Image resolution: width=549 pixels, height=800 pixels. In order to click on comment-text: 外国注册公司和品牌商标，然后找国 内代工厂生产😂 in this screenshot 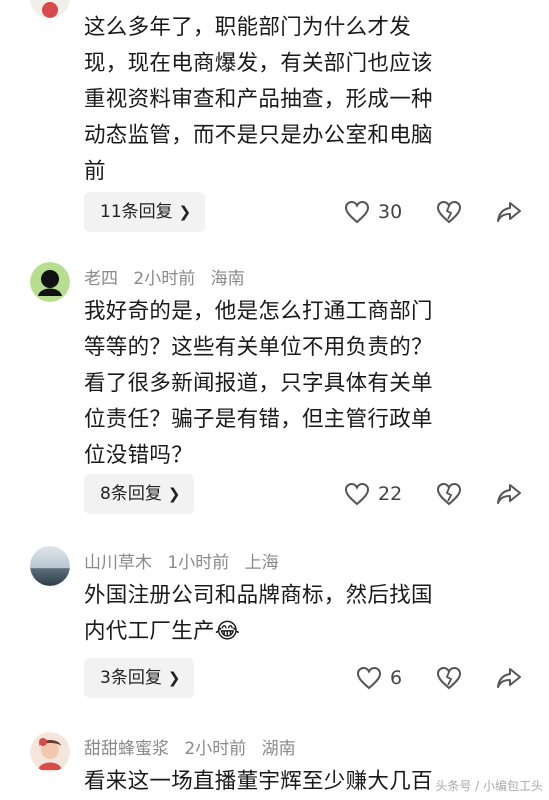, I will do `click(299, 614)`.